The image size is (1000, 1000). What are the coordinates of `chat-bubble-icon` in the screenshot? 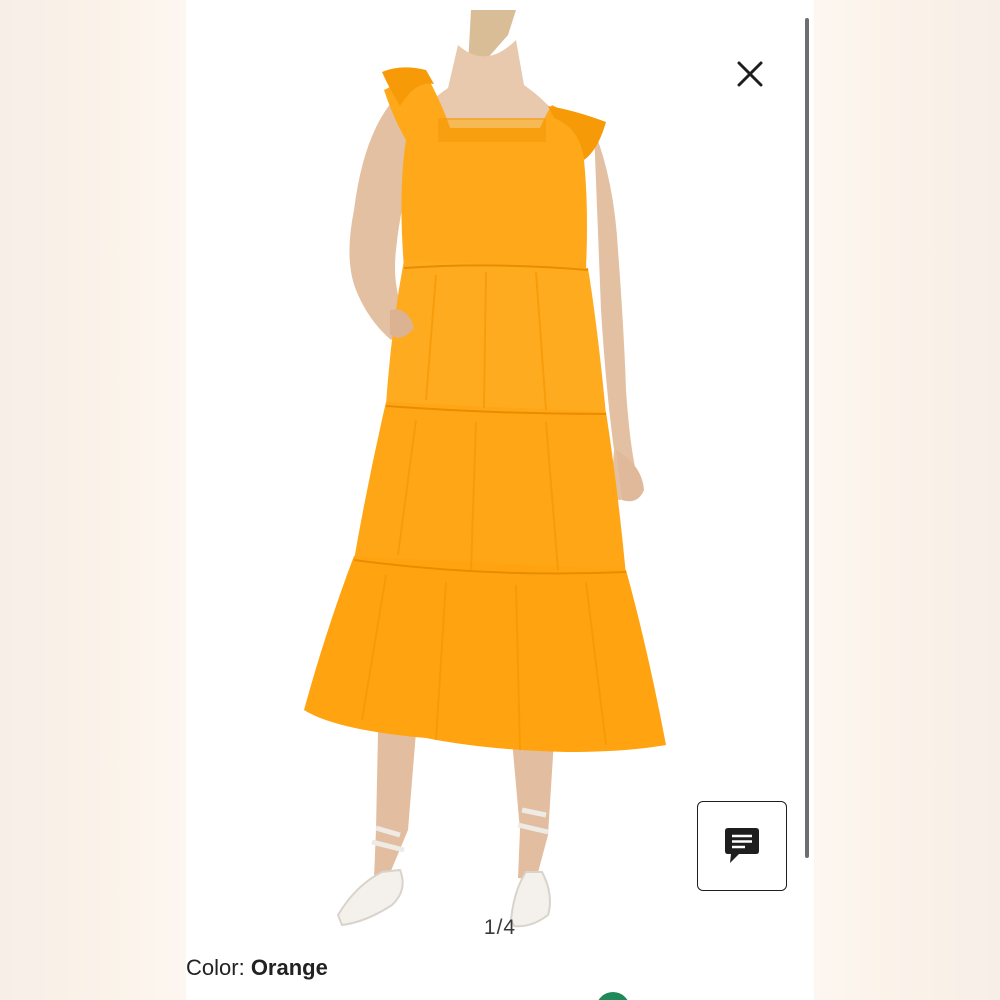 It's located at (742, 845).